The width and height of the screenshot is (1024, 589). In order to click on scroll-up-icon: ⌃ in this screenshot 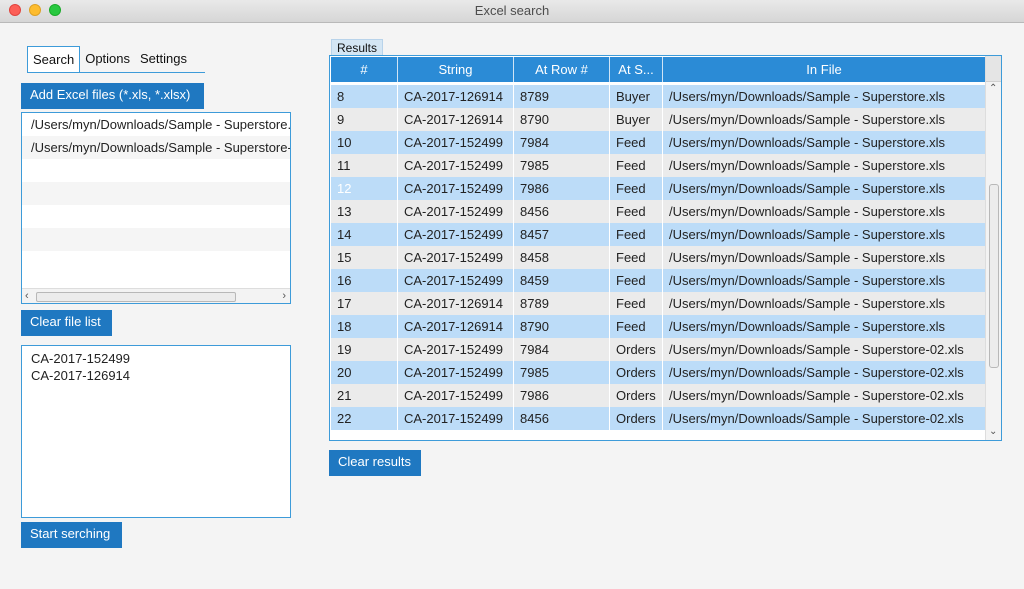, I will do `click(993, 88)`.